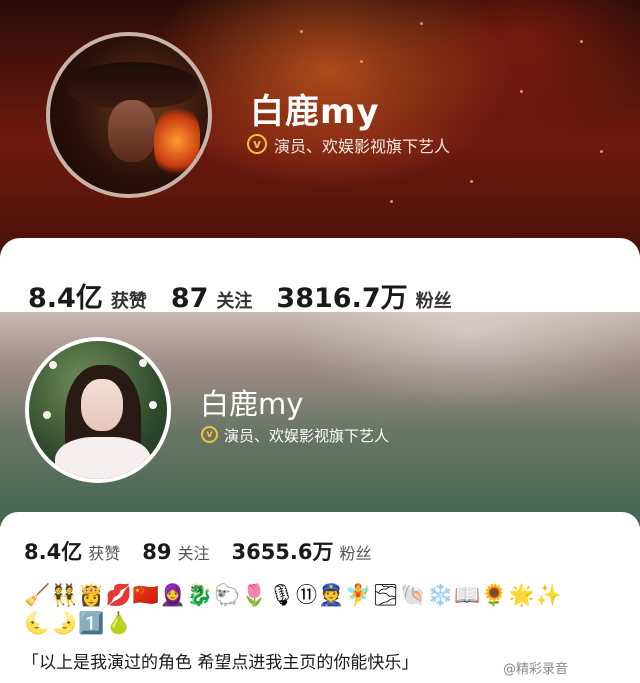 The width and height of the screenshot is (640, 683). I want to click on watermark: @精彩录音, so click(536, 669).